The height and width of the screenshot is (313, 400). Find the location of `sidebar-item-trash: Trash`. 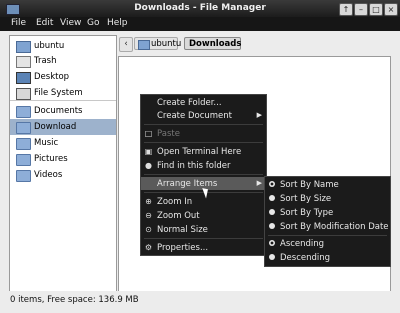

sidebar-item-trash: Trash is located at coordinates (63, 61).